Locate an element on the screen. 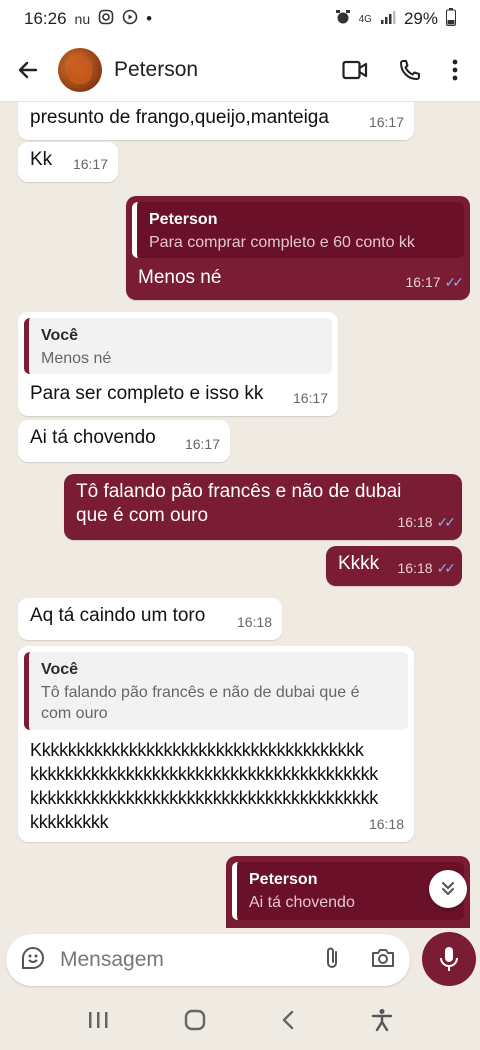 The width and height of the screenshot is (480, 1050). microphone-icon is located at coordinates (449, 959).